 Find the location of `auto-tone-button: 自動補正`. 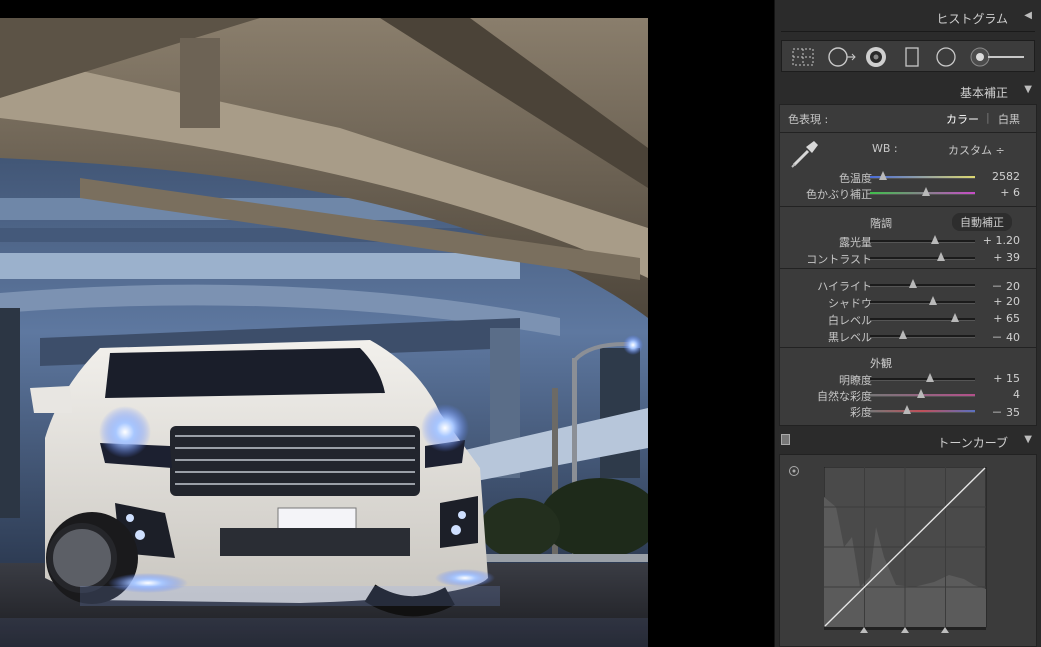

auto-tone-button: 自動補正 is located at coordinates (982, 222).